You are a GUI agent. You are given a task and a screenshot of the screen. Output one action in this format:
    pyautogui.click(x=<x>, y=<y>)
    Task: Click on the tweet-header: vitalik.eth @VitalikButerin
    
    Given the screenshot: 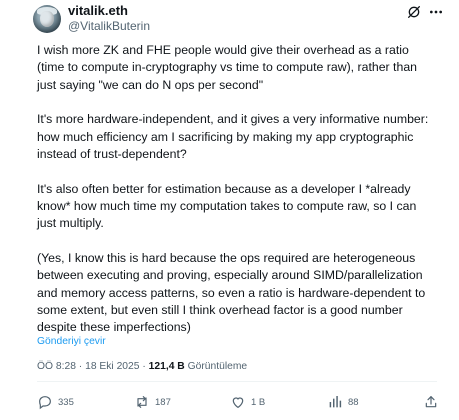 What is the action you would take?
    pyautogui.click(x=229, y=24)
    